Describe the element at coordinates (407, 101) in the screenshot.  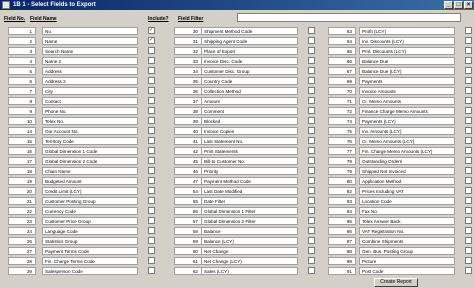
I see `field-name: Cr. Memo Amounts` at that location.